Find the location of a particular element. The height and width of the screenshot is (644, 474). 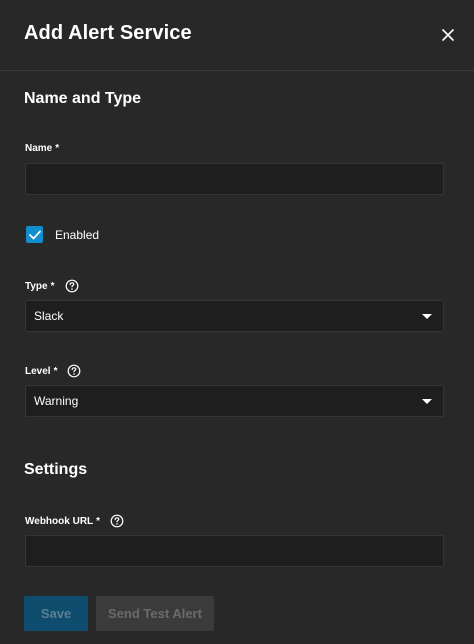

send-test-alert-button: Send Test Alert is located at coordinates (155, 613).